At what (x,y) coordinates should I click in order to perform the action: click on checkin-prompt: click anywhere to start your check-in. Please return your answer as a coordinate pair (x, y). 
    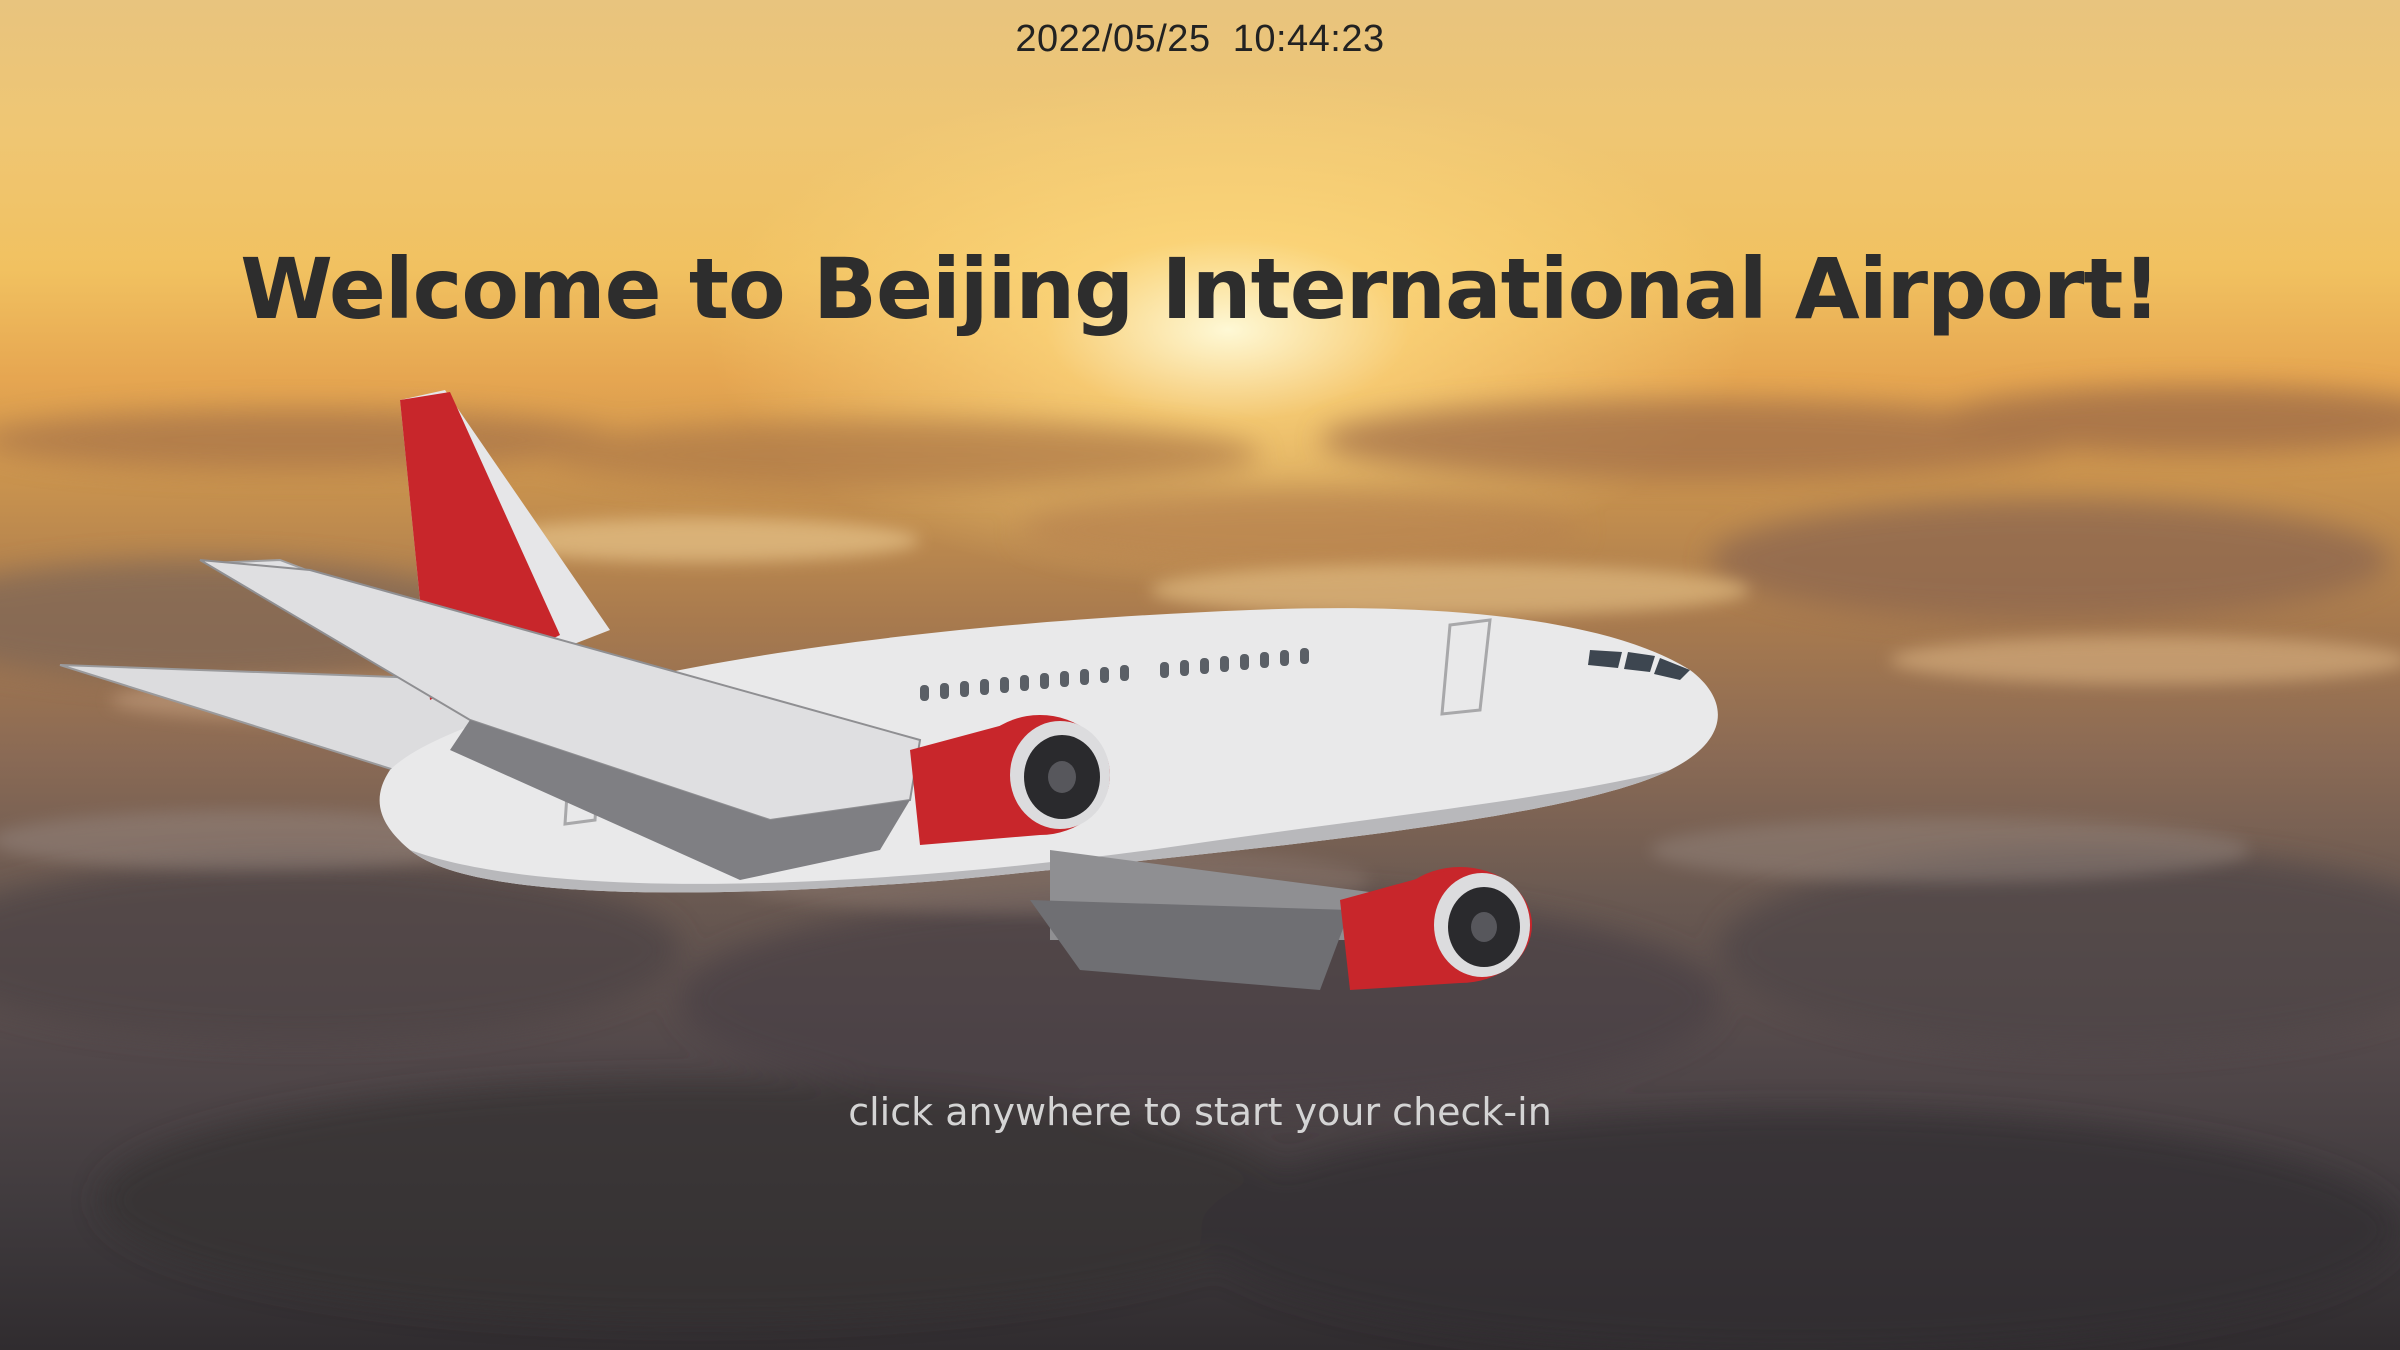
    Looking at the image, I should click on (1200, 1112).